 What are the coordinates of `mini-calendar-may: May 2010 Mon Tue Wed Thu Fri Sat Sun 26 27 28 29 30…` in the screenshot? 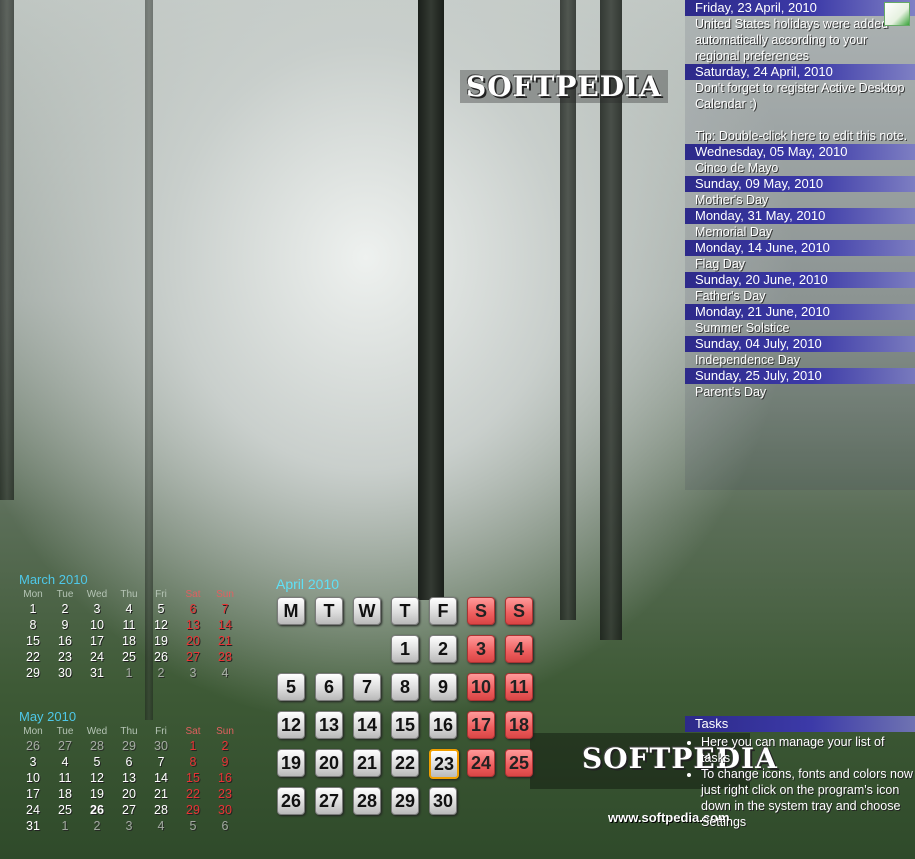 It's located at (134, 771).